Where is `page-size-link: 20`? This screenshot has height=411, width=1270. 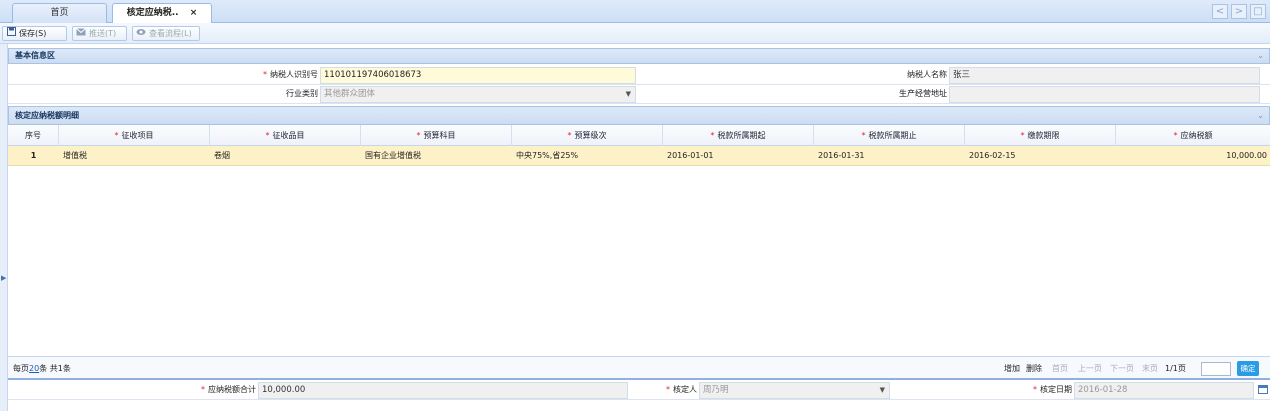
page-size-link: 20 is located at coordinates (34, 368).